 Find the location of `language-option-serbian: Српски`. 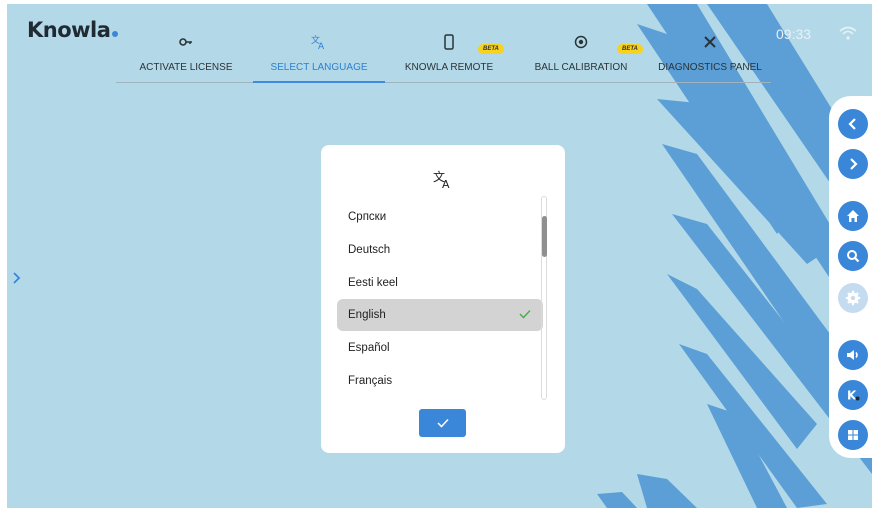

language-option-serbian: Српски is located at coordinates (440, 217).